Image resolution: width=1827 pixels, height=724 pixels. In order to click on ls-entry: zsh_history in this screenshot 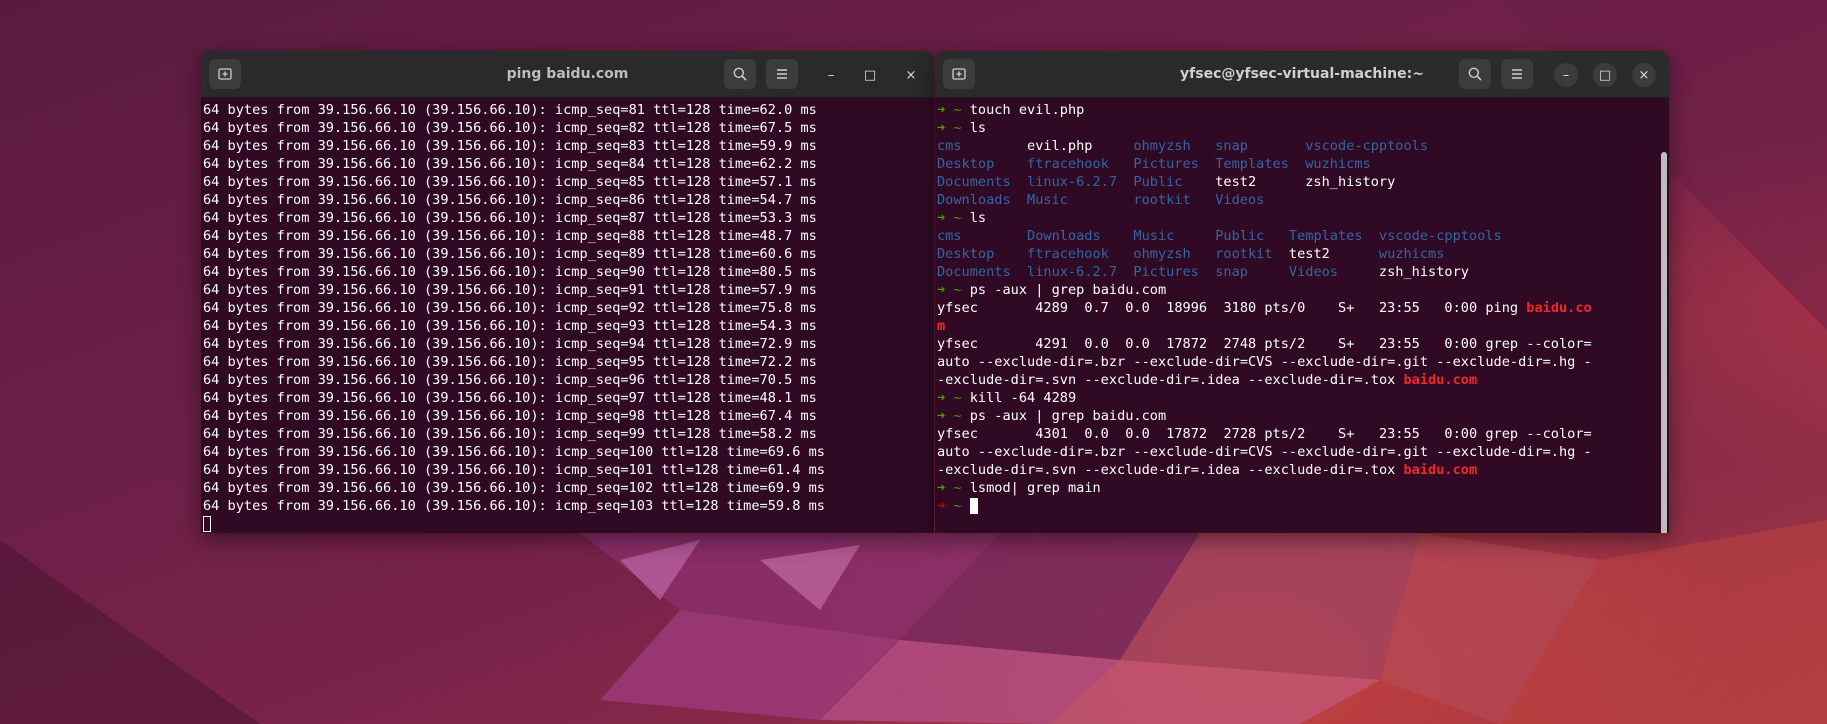, I will do `click(1350, 182)`.